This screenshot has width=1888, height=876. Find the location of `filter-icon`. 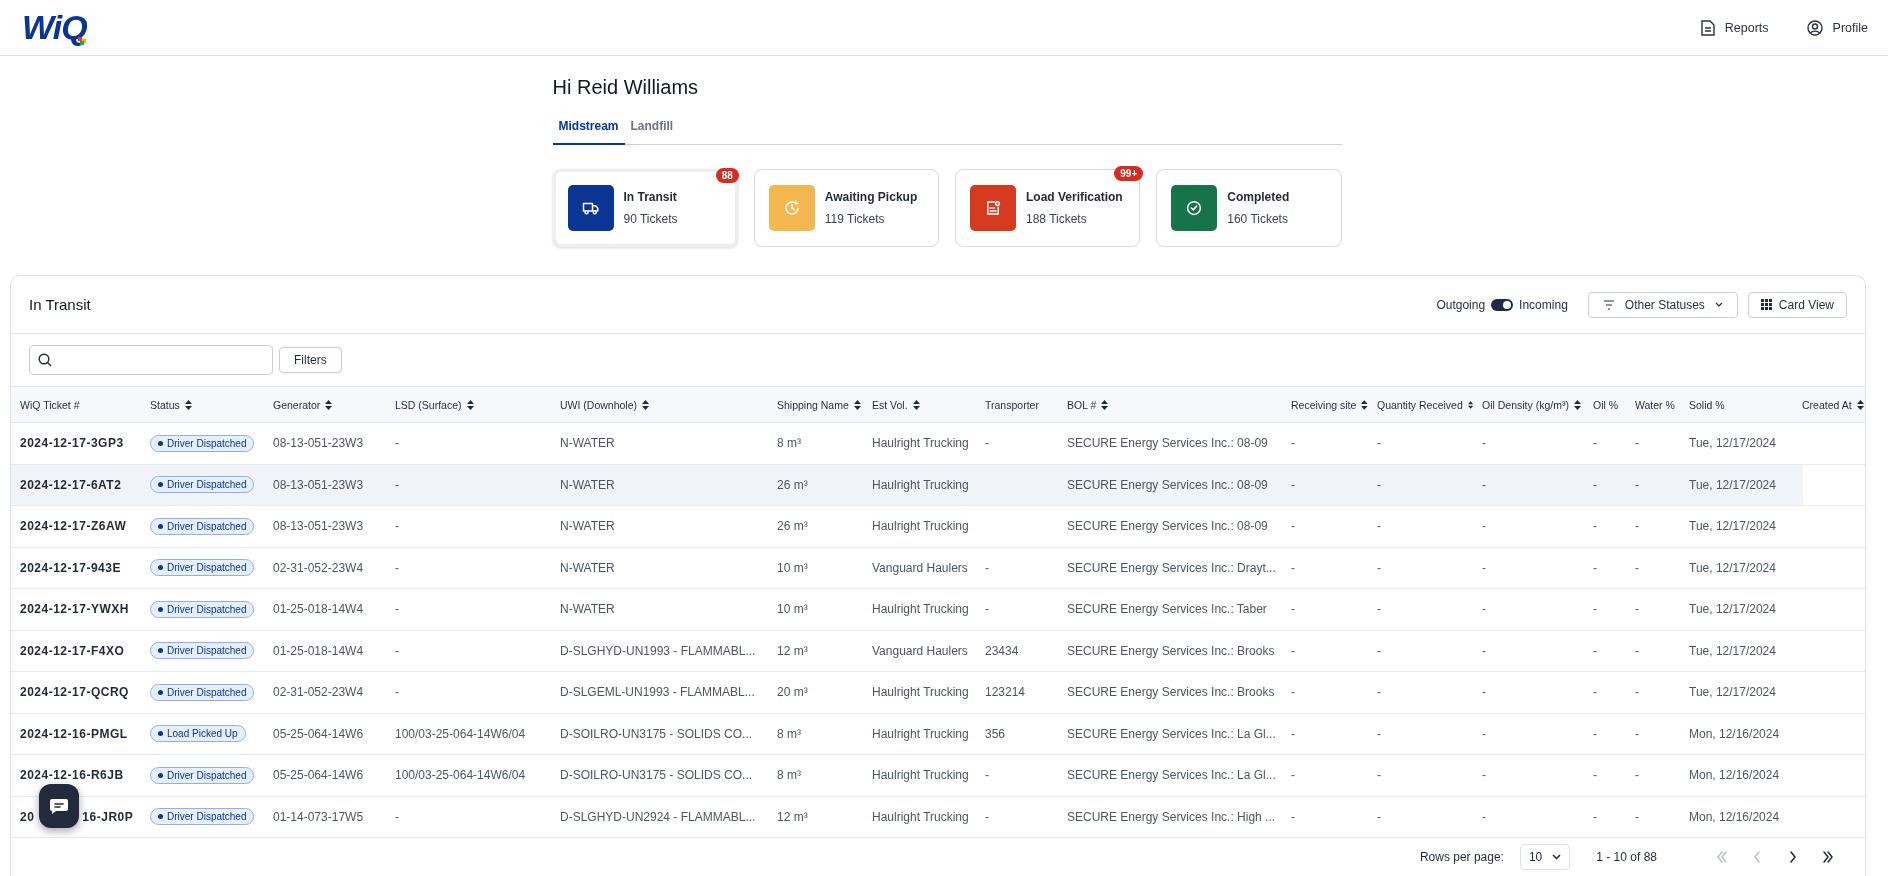

filter-icon is located at coordinates (1608, 304).